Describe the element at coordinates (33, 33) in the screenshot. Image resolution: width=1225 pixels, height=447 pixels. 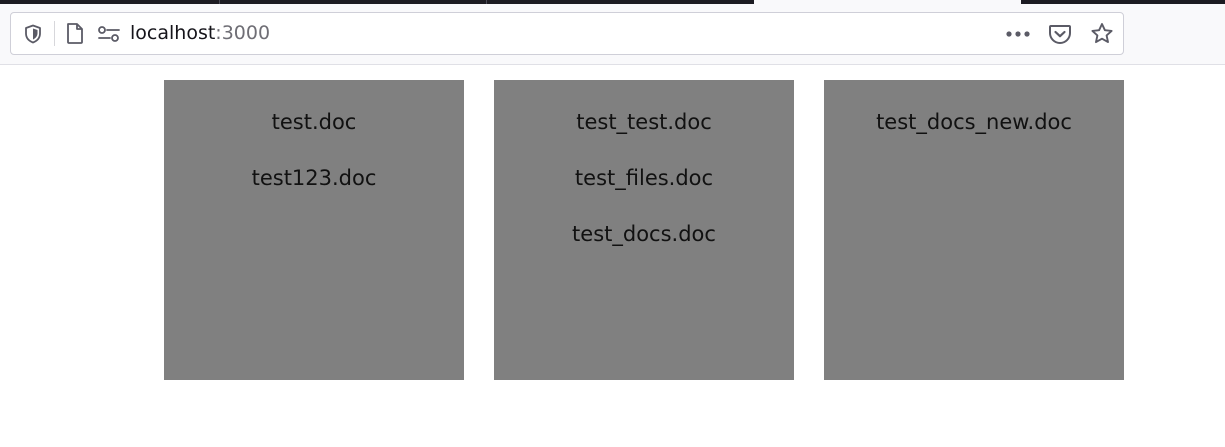
I see `shield-icon` at that location.